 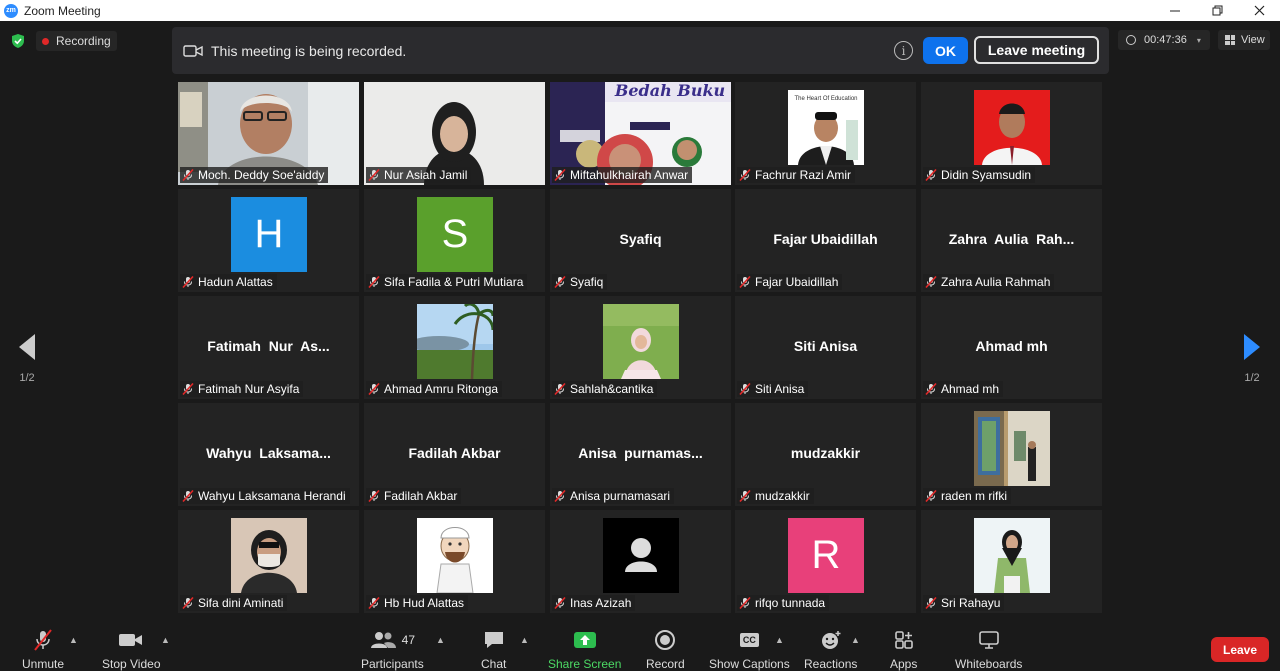 I want to click on participant-tile: mudzakkir mudzakkir, so click(x=825, y=454).